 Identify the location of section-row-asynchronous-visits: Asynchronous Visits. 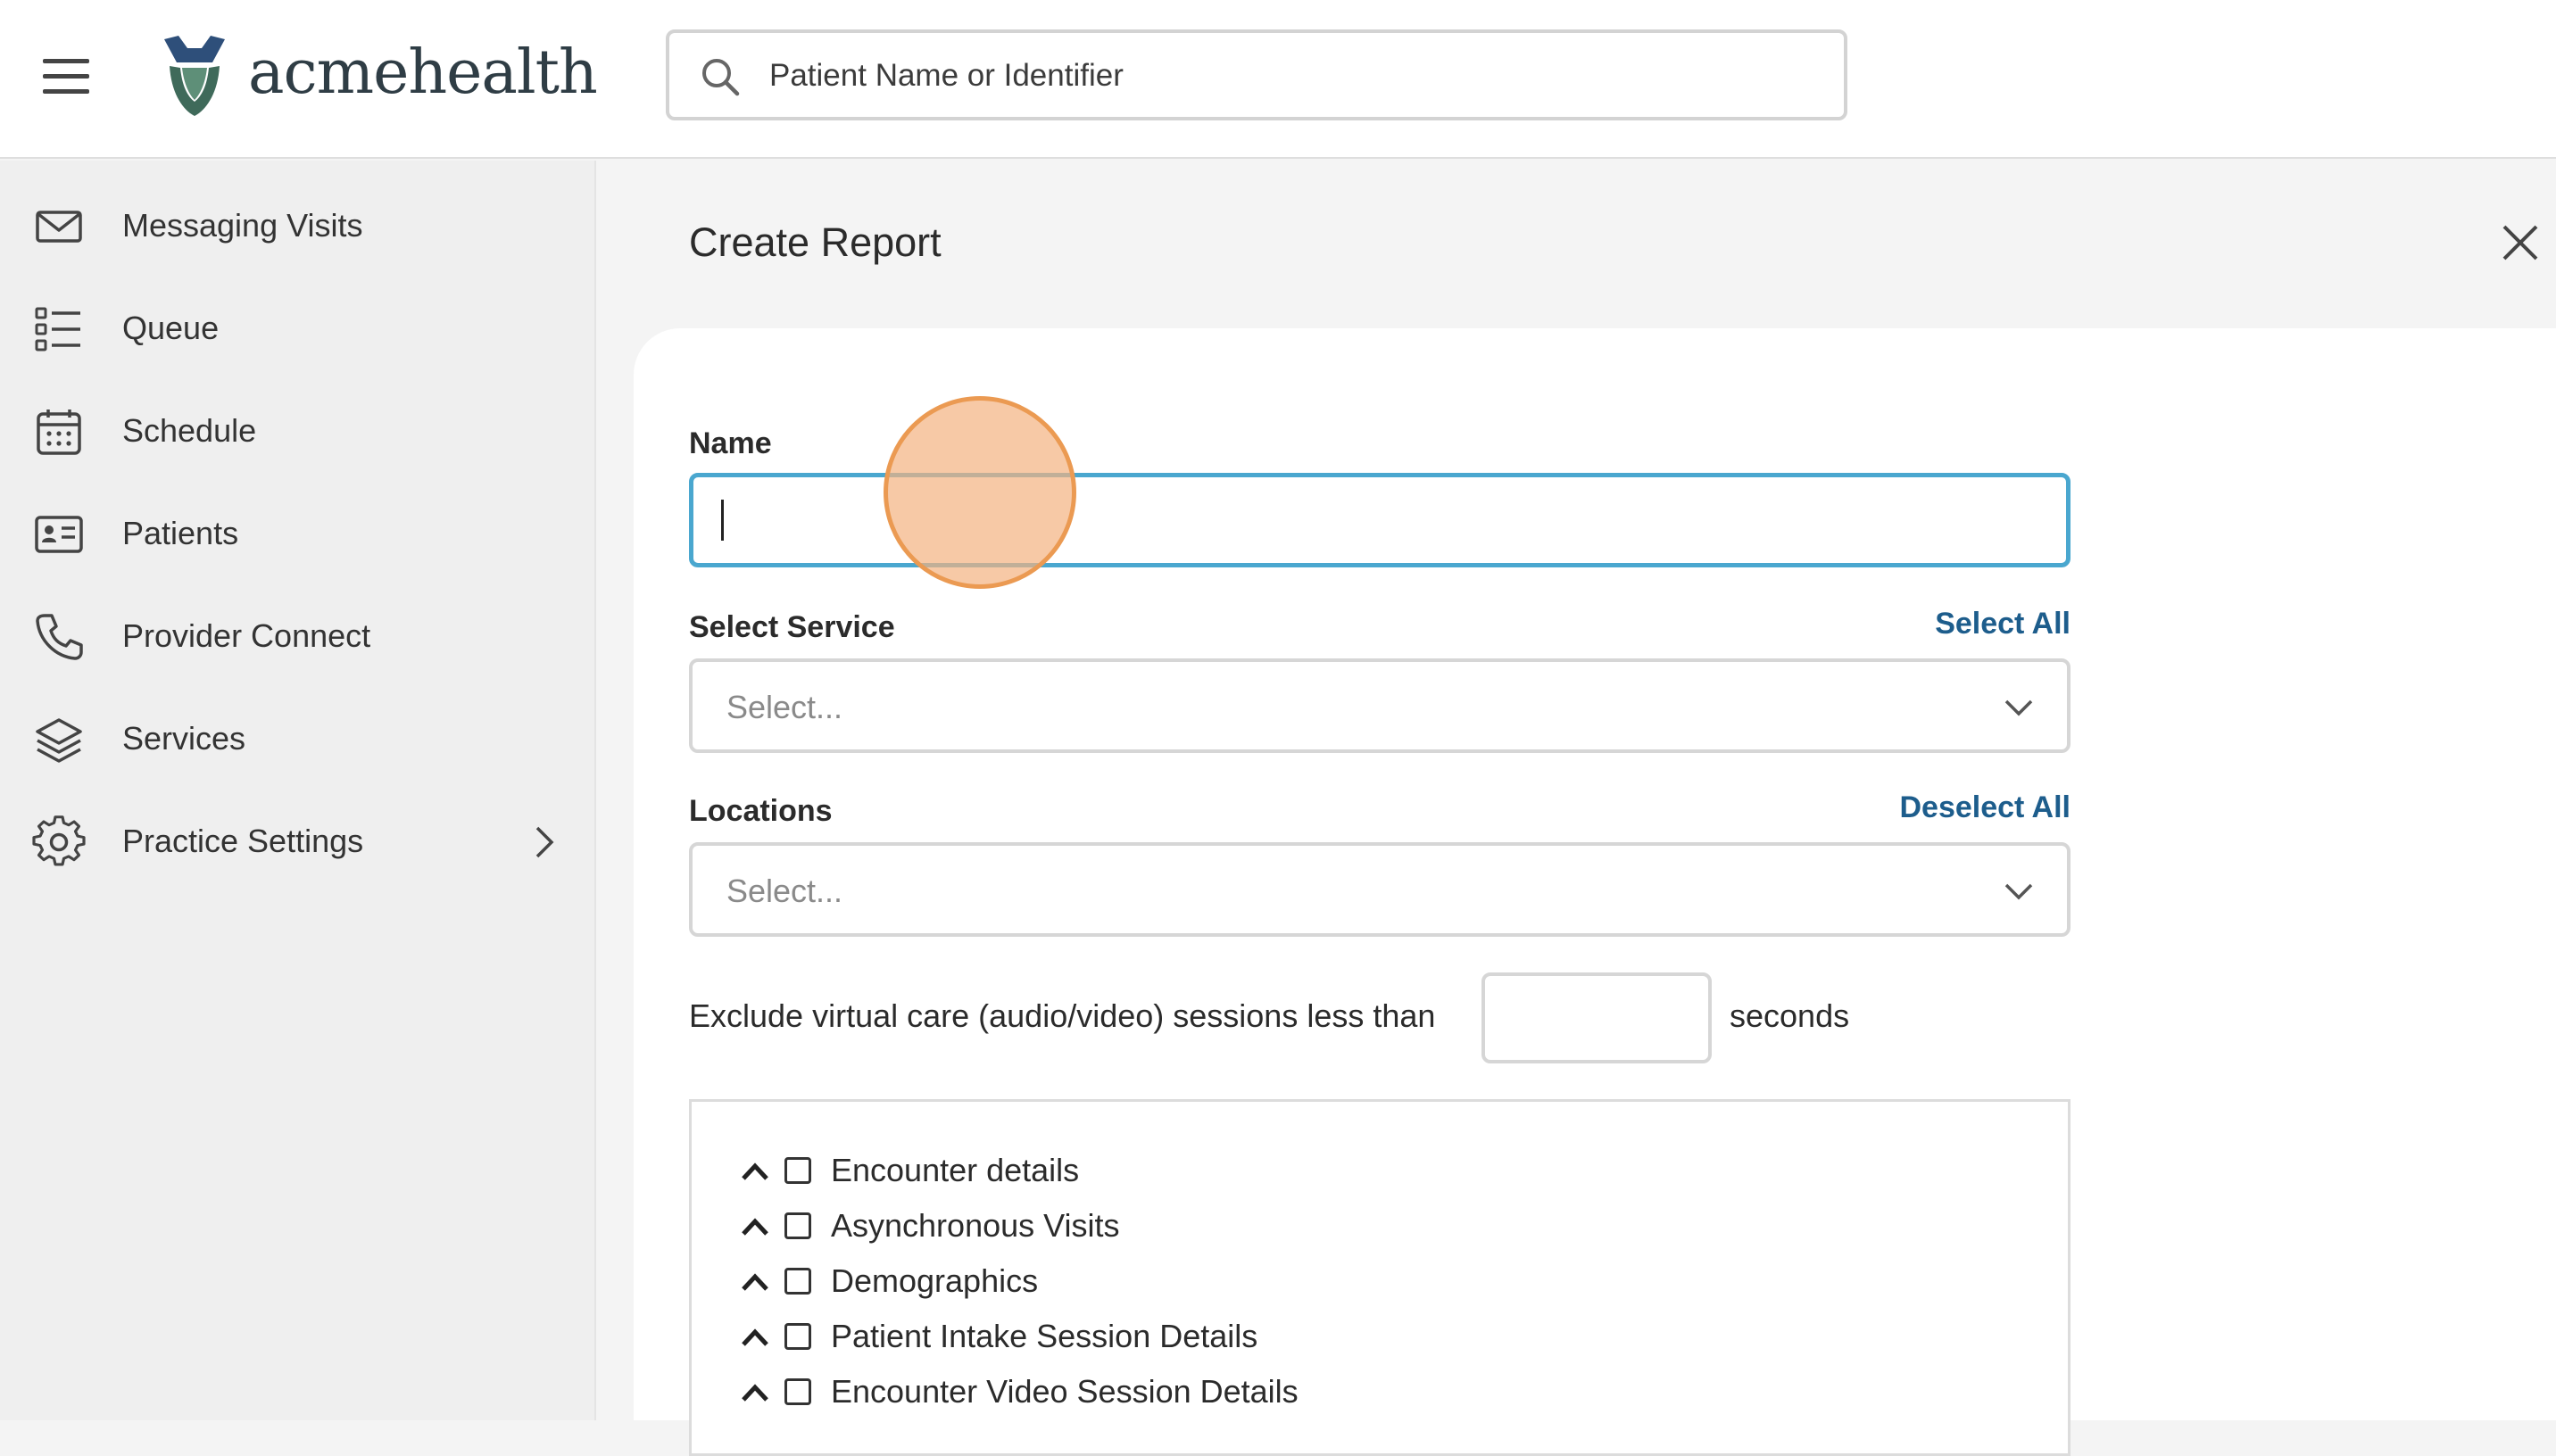
(1365, 1232).